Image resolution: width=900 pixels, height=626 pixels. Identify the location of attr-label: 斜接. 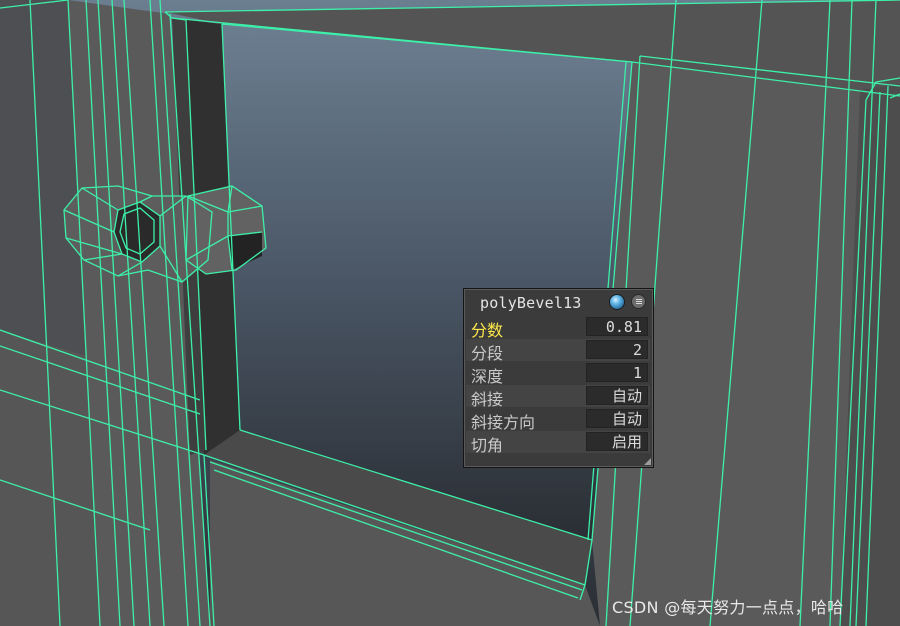
(487, 399).